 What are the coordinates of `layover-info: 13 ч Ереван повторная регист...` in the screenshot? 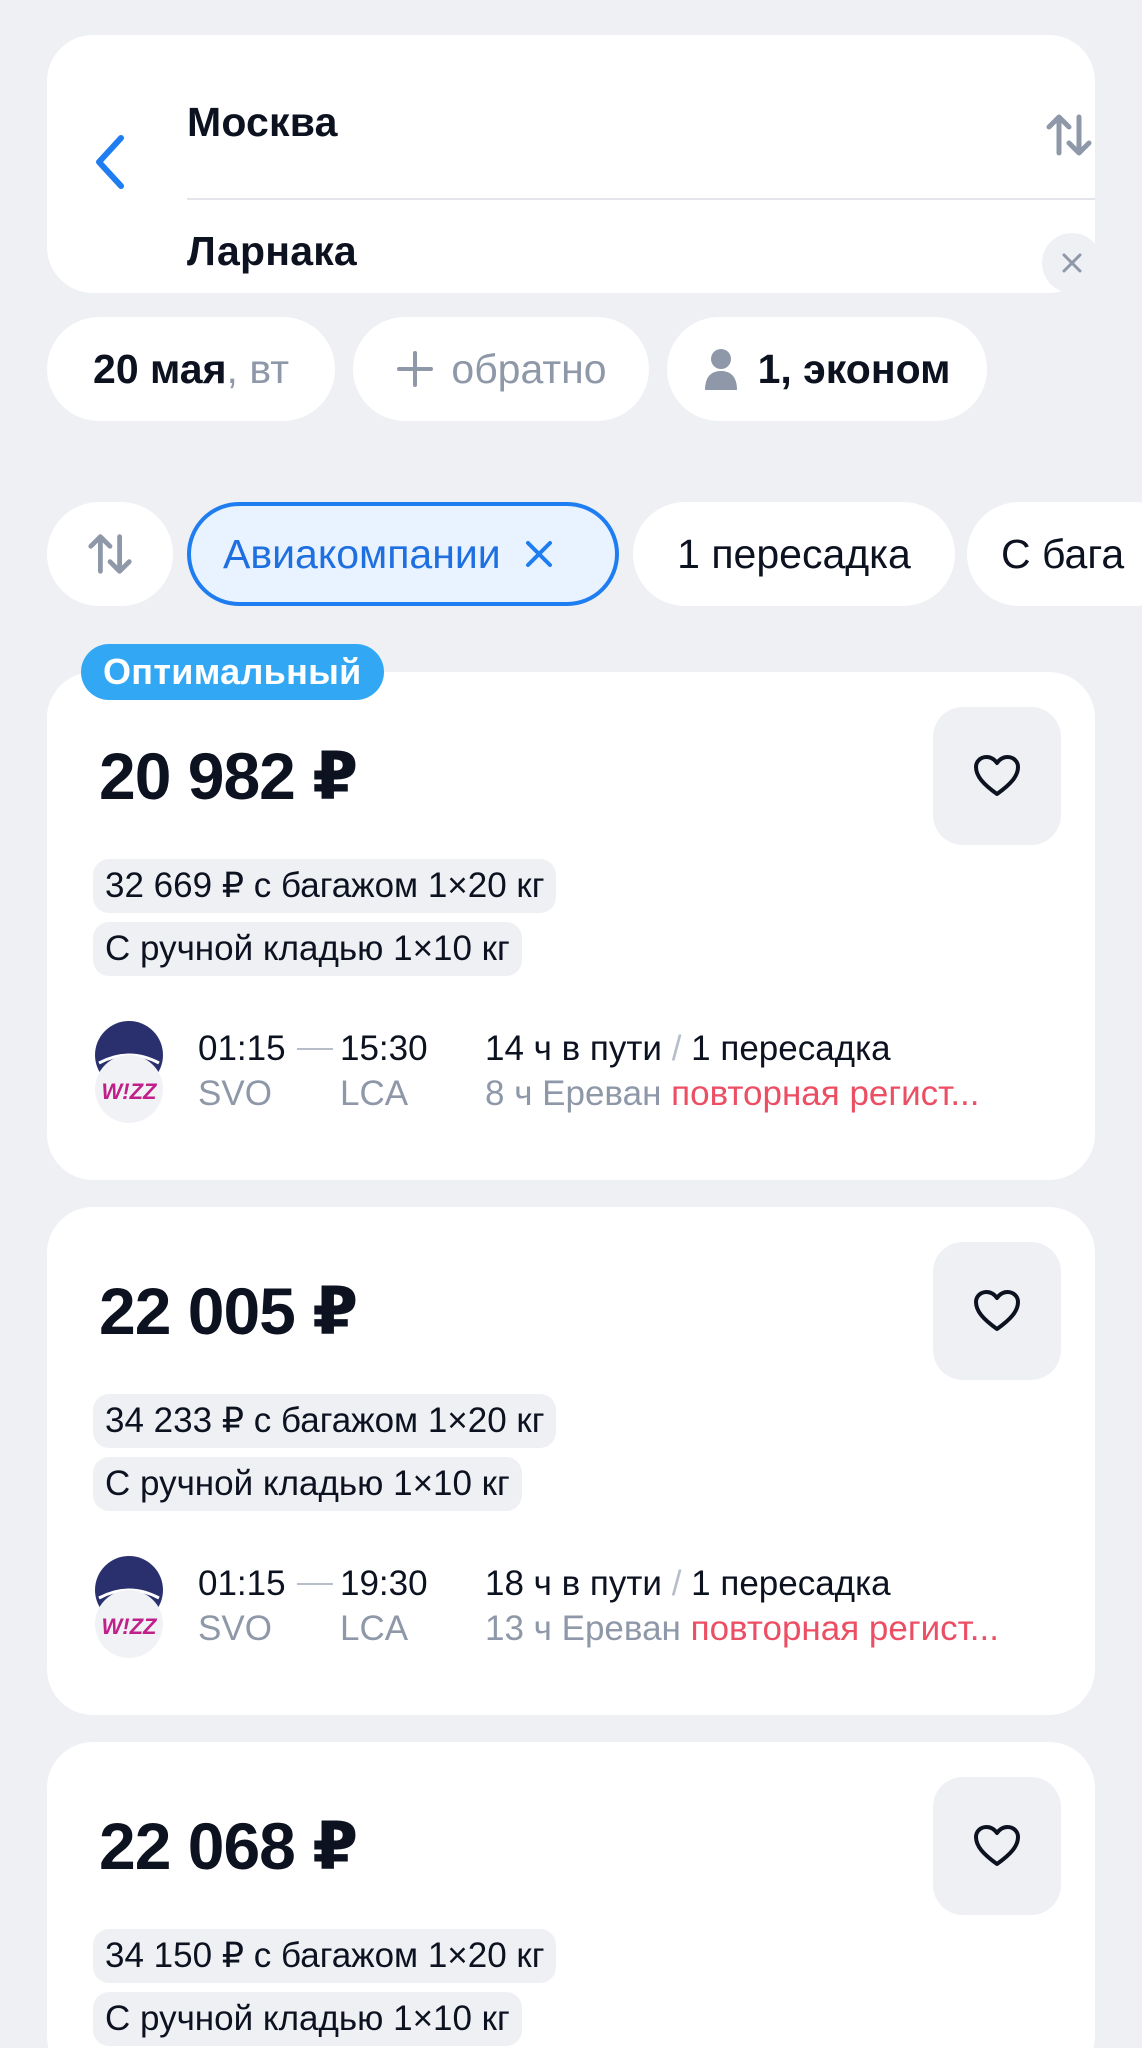 It's located at (742, 1629).